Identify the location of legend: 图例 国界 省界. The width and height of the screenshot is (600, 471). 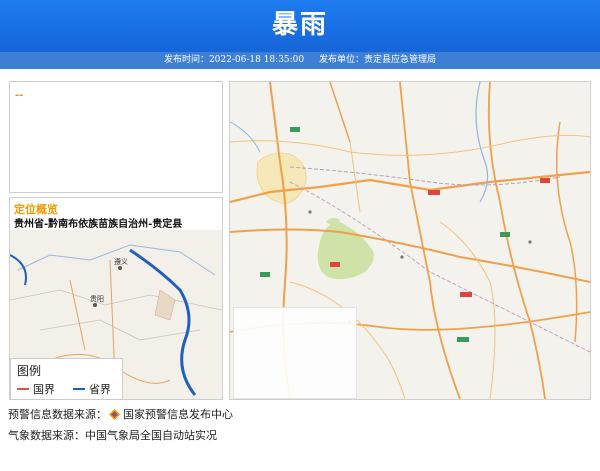
(66, 379).